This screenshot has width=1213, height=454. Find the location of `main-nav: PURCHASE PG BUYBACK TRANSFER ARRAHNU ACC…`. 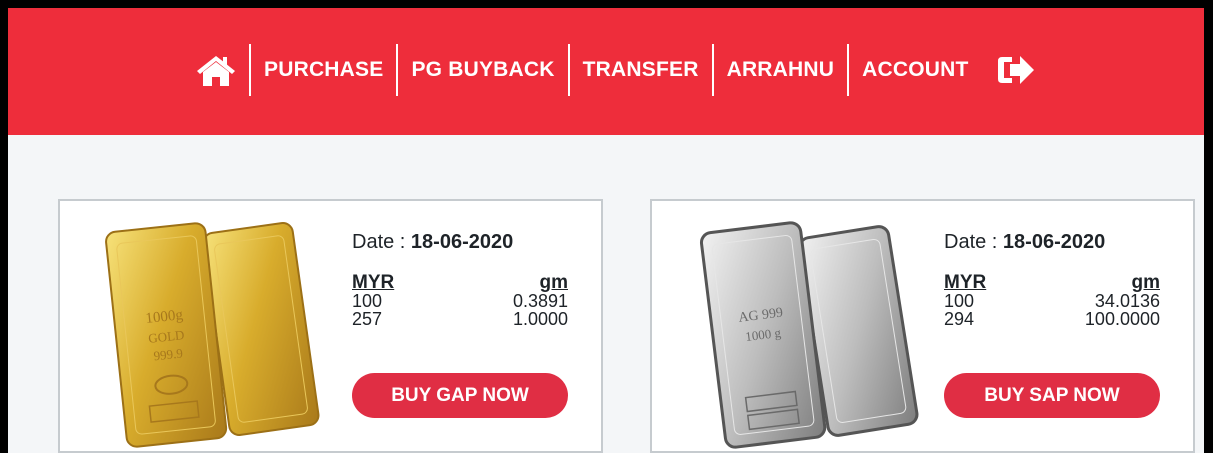

main-nav: PURCHASE PG BUYBACK TRANSFER ARRAHNU ACC… is located at coordinates (616, 70).